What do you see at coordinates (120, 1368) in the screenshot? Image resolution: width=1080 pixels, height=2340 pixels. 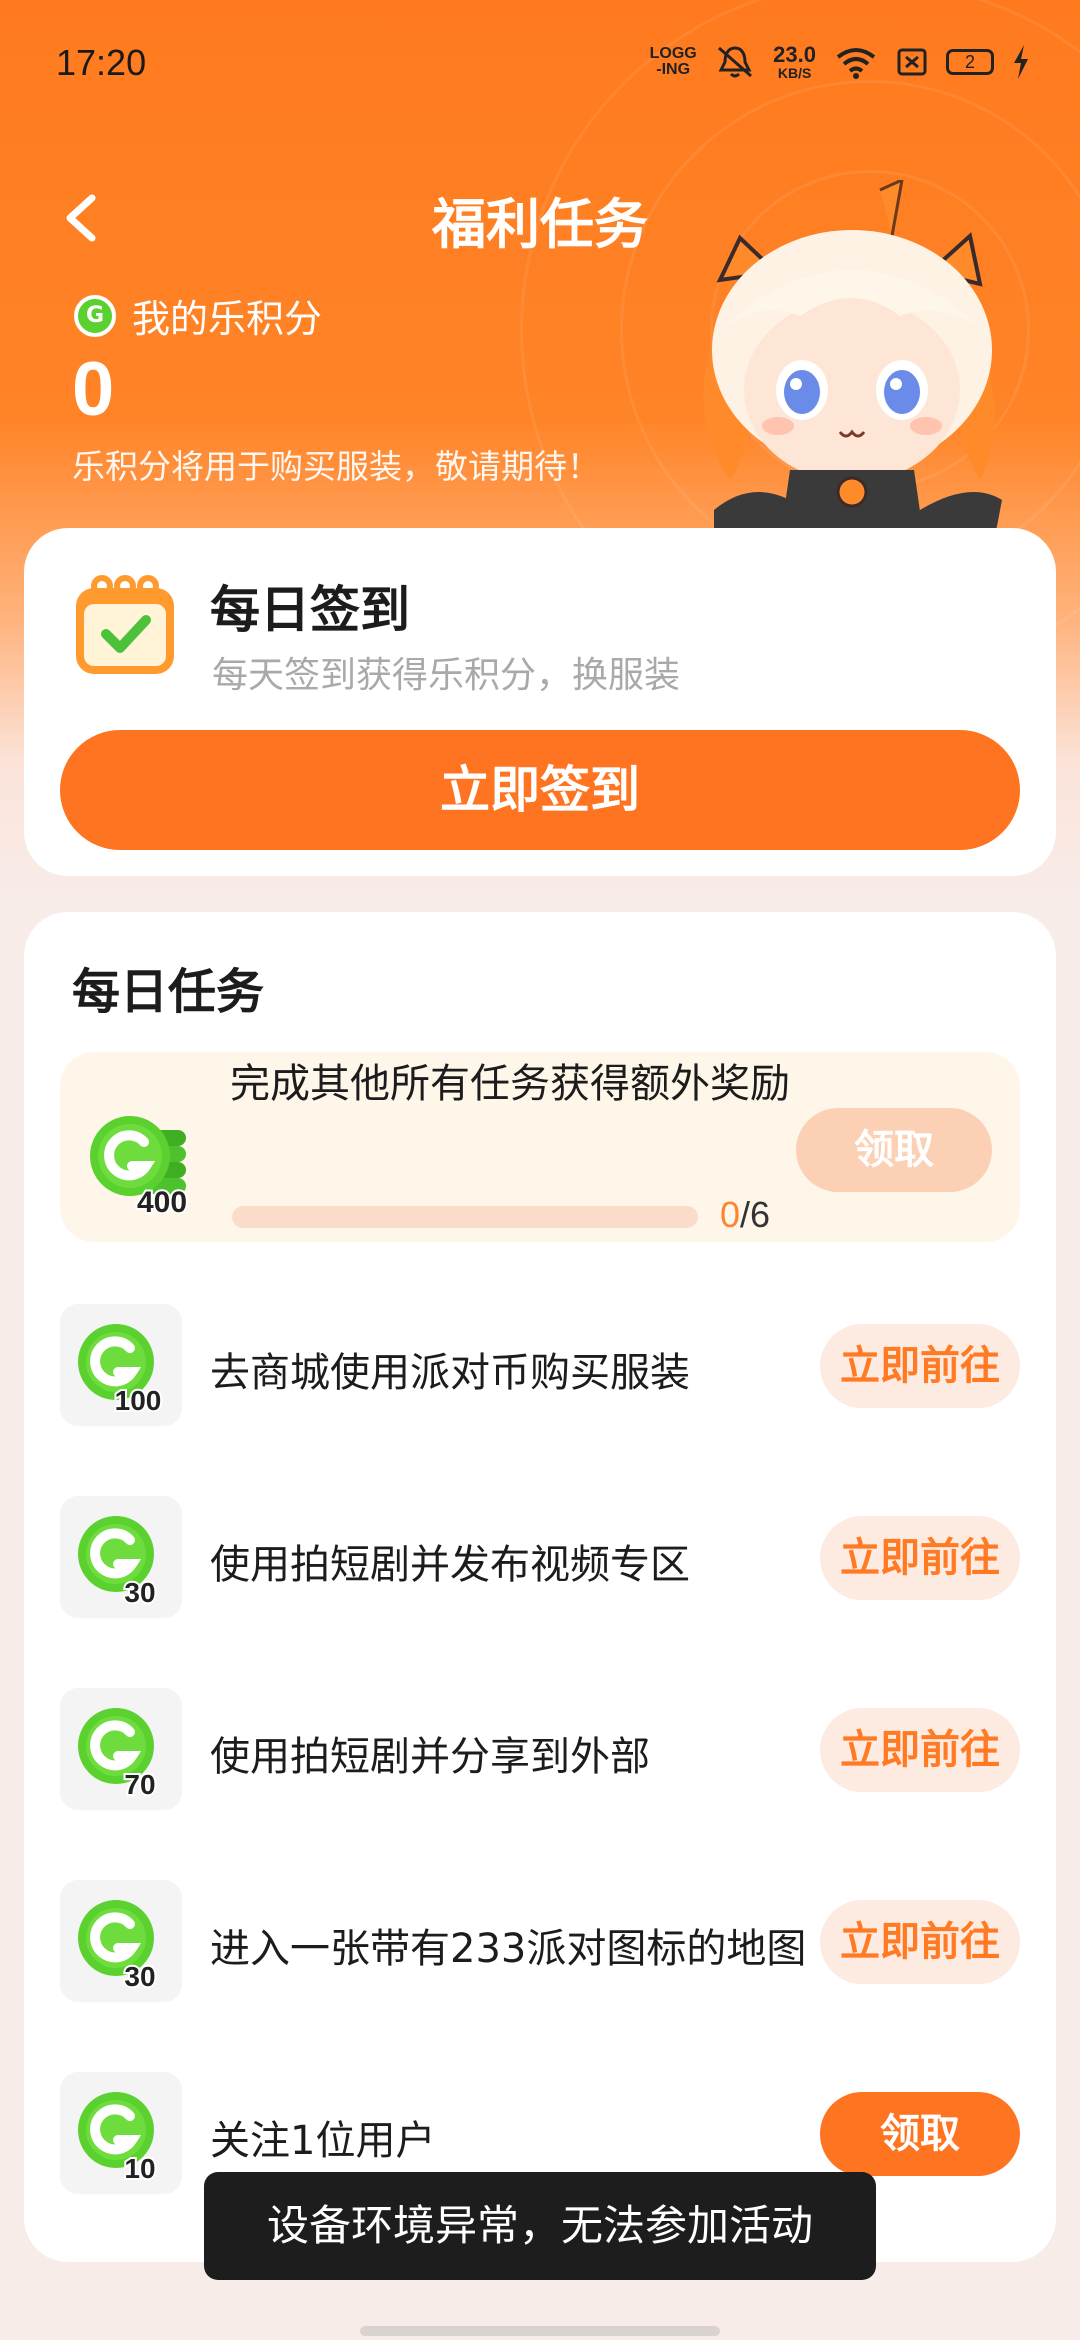 I see `coin-icon: 100` at bounding box center [120, 1368].